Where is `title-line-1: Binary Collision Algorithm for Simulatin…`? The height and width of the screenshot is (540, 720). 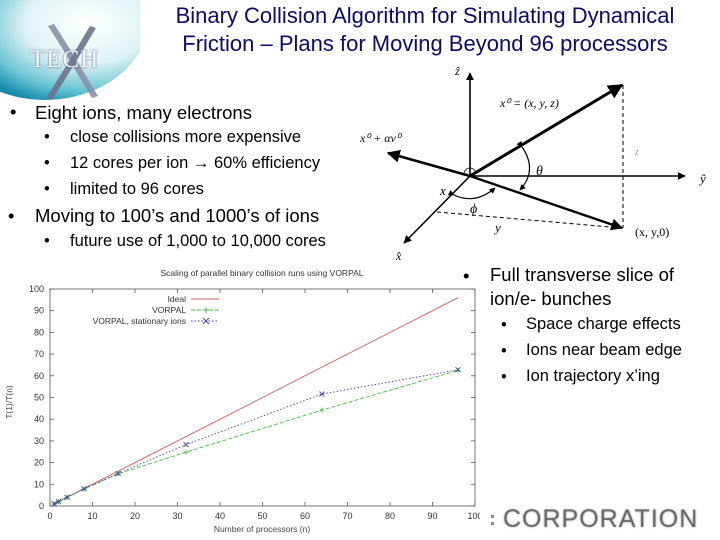
title-line-1: Binary Collision Algorithm for Simulatin… is located at coordinates (425, 15).